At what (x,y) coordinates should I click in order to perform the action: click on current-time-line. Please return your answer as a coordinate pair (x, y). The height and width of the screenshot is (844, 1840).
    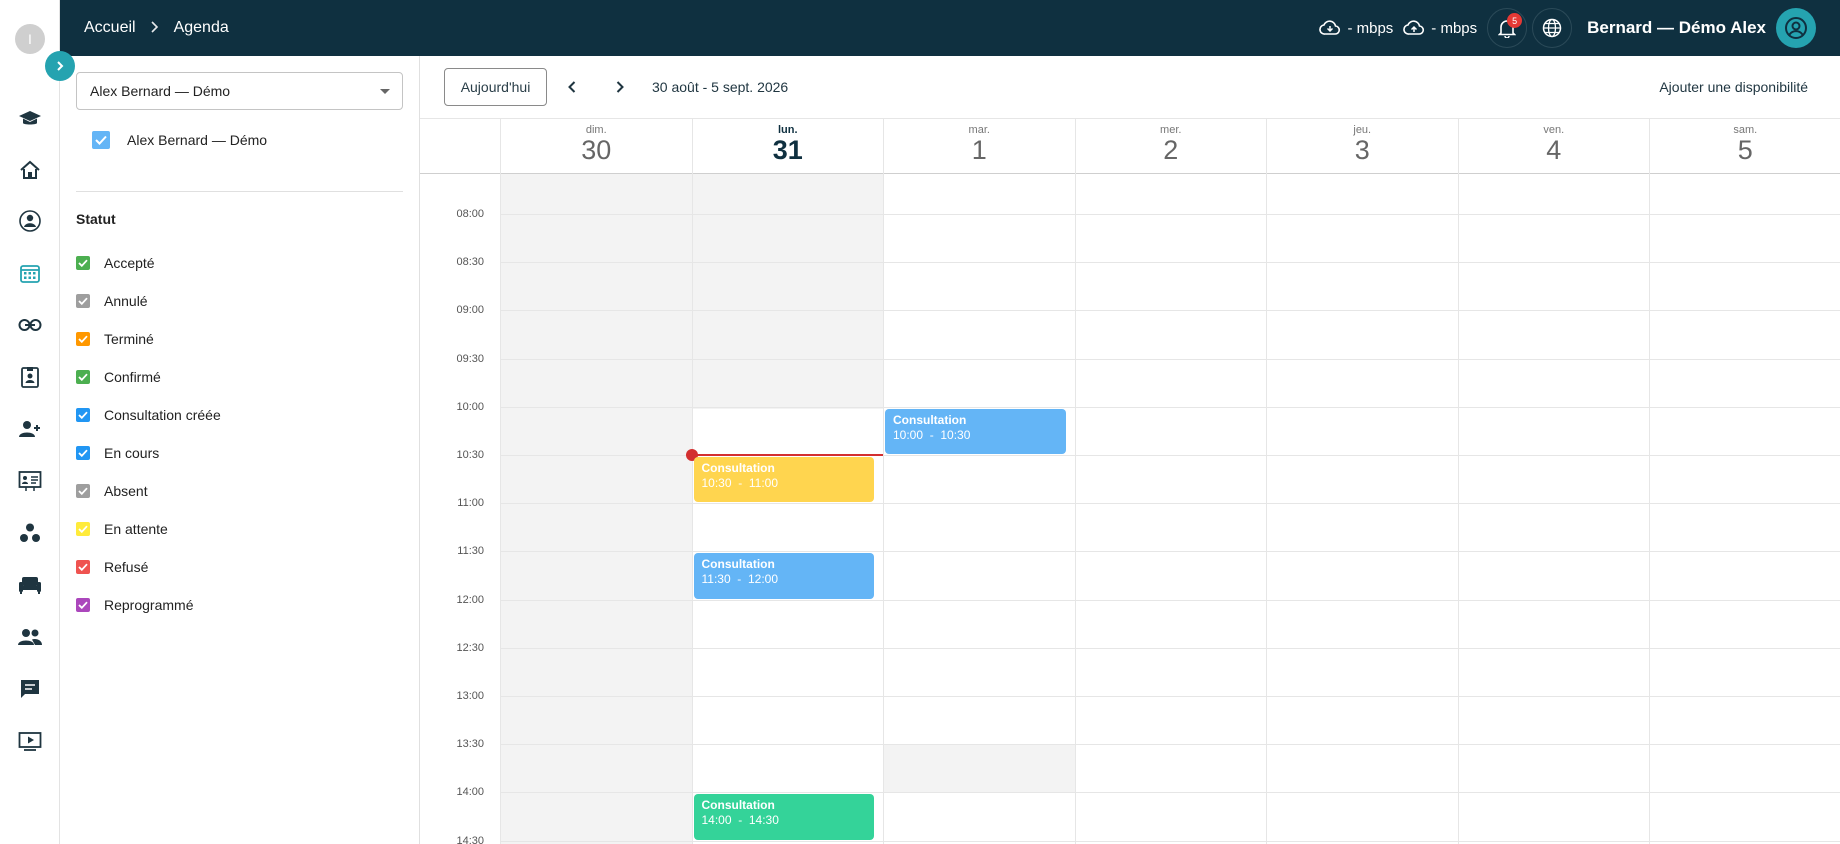
    Looking at the image, I should click on (787, 455).